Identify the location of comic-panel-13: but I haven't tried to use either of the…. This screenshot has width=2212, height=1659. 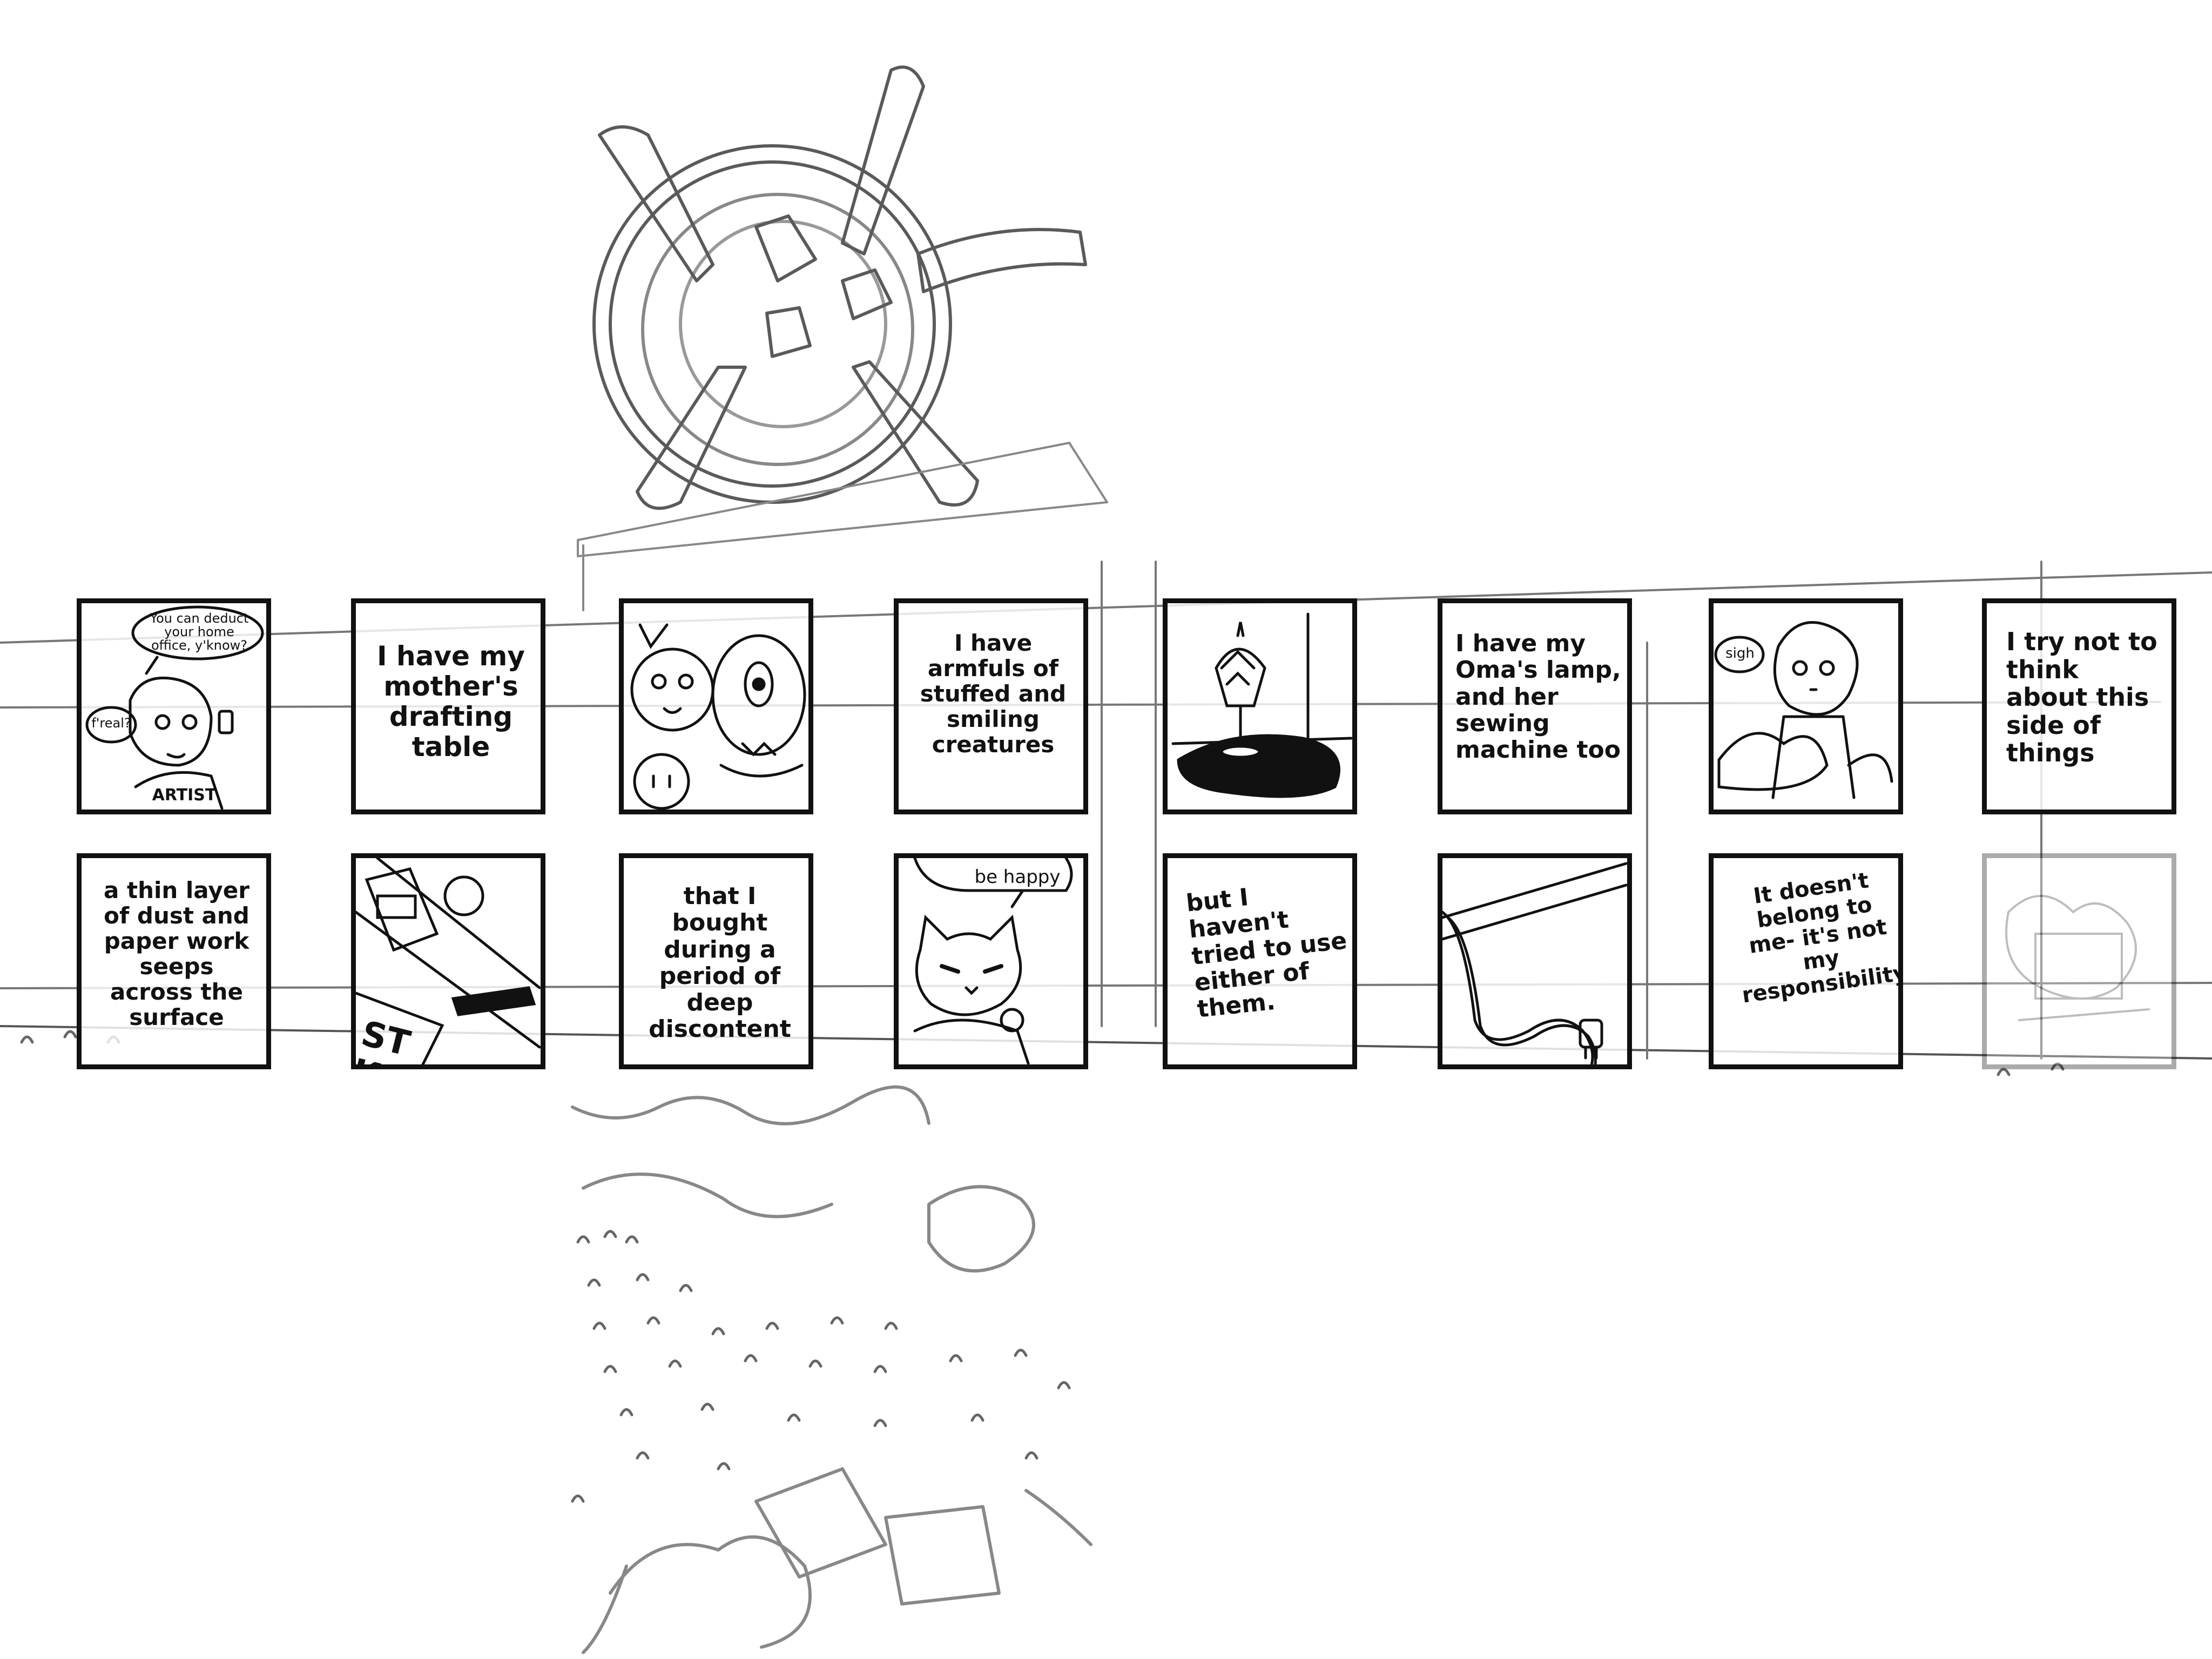
(1260, 961).